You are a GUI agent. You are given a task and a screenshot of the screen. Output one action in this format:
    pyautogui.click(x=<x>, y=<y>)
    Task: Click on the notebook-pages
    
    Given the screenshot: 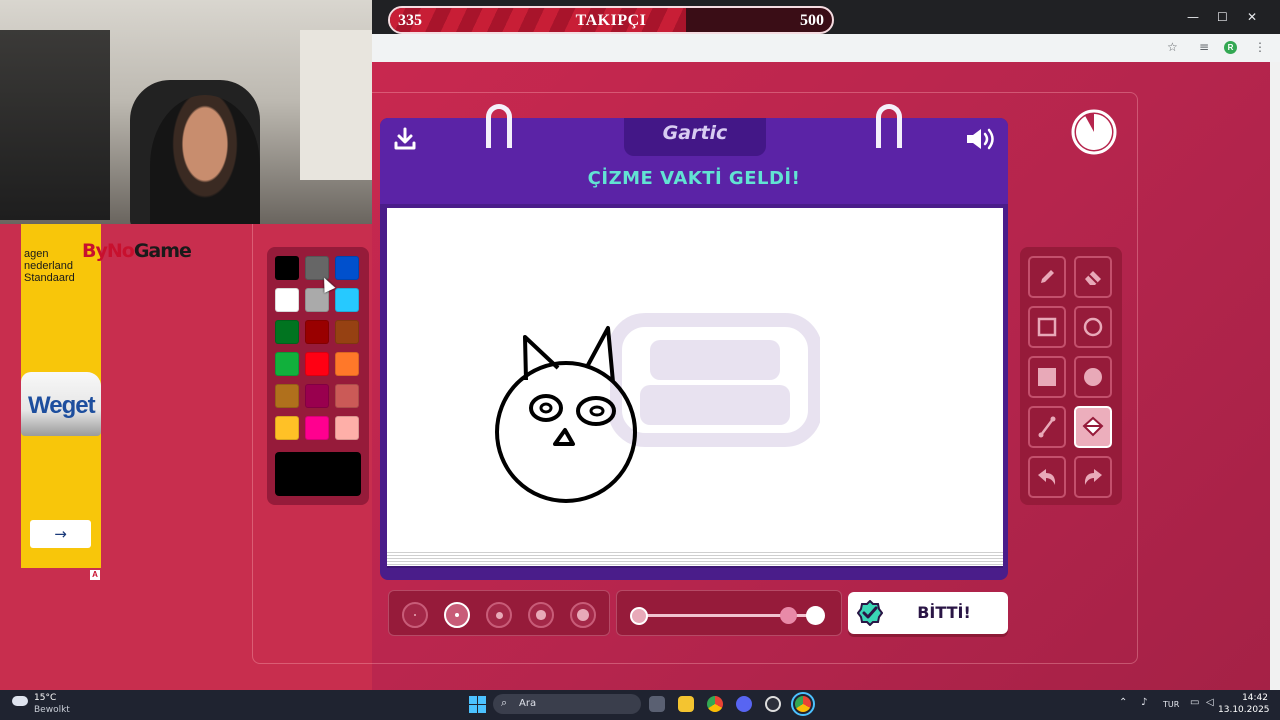 What is the action you would take?
    pyautogui.click(x=695, y=559)
    